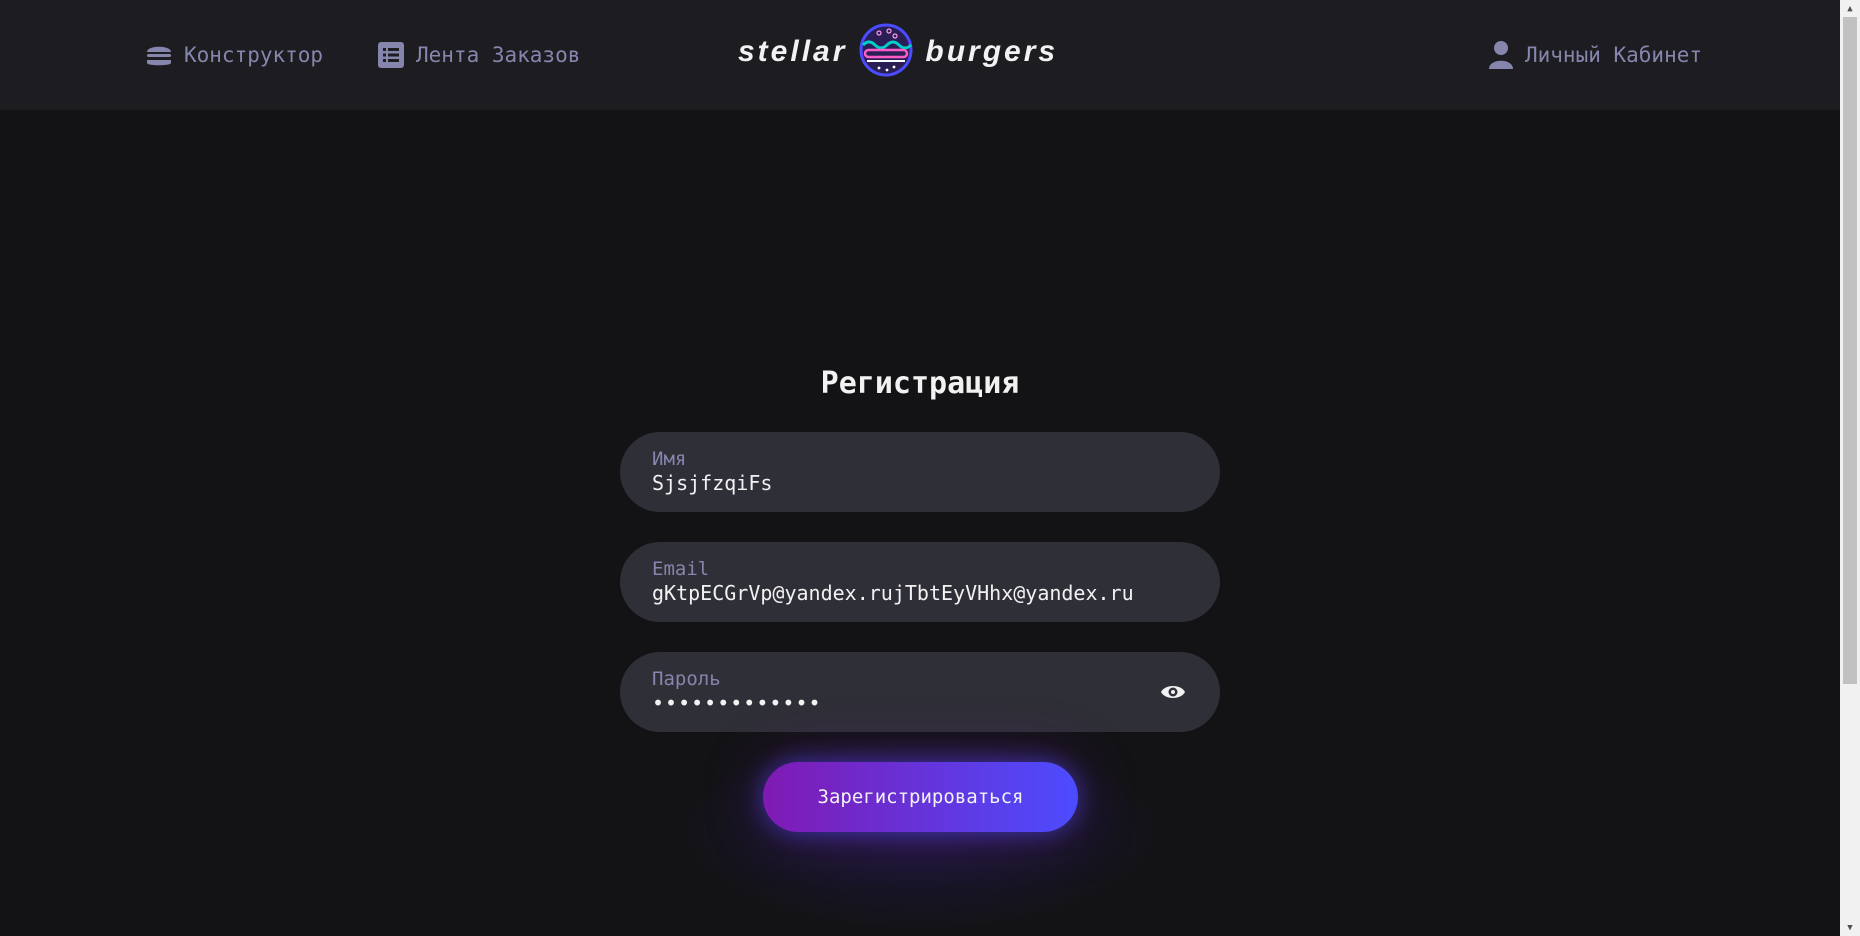  I want to click on register-button: Зарегистрироваться, so click(920, 797).